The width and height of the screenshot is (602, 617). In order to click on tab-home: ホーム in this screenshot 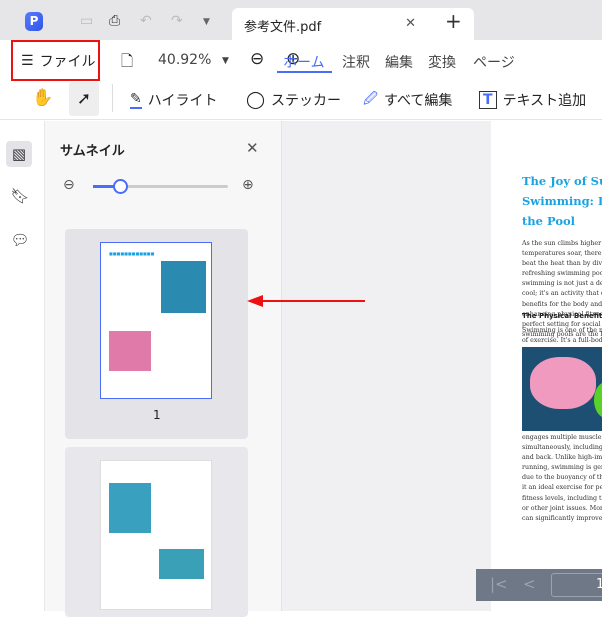, I will do `click(304, 62)`.